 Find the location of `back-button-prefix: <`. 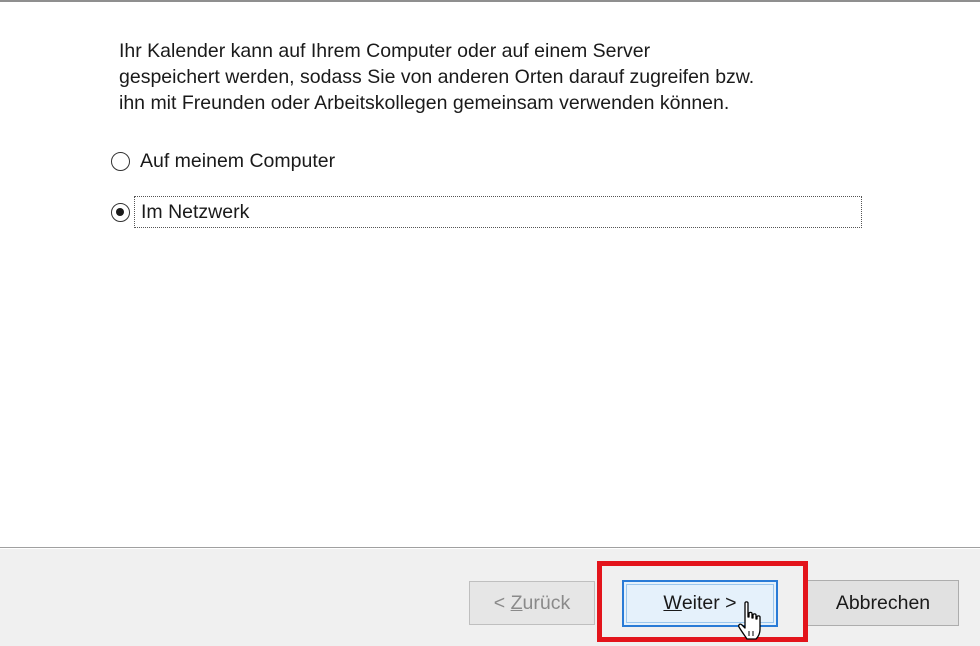

back-button-prefix: < is located at coordinates (502, 602).